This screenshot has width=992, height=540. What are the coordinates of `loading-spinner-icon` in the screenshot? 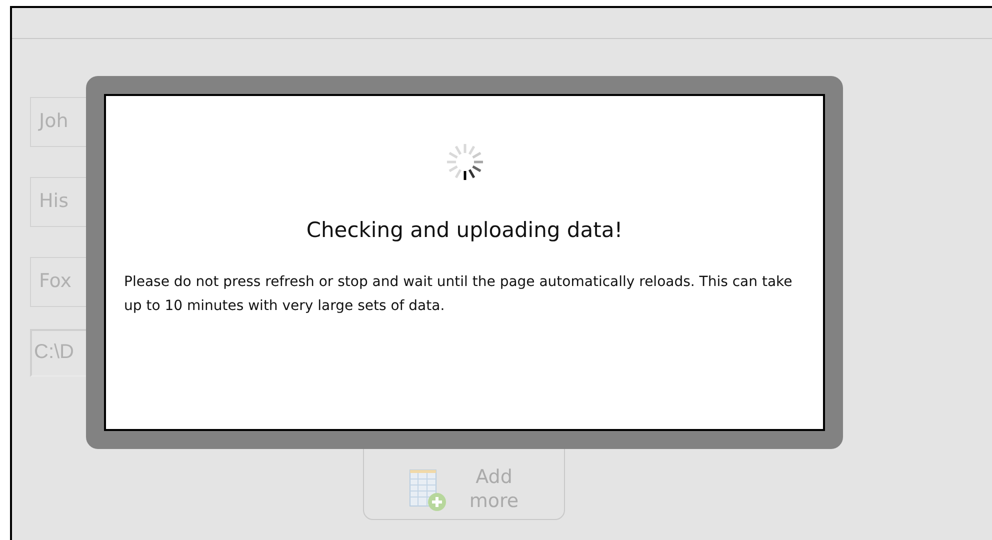 It's located at (464, 162).